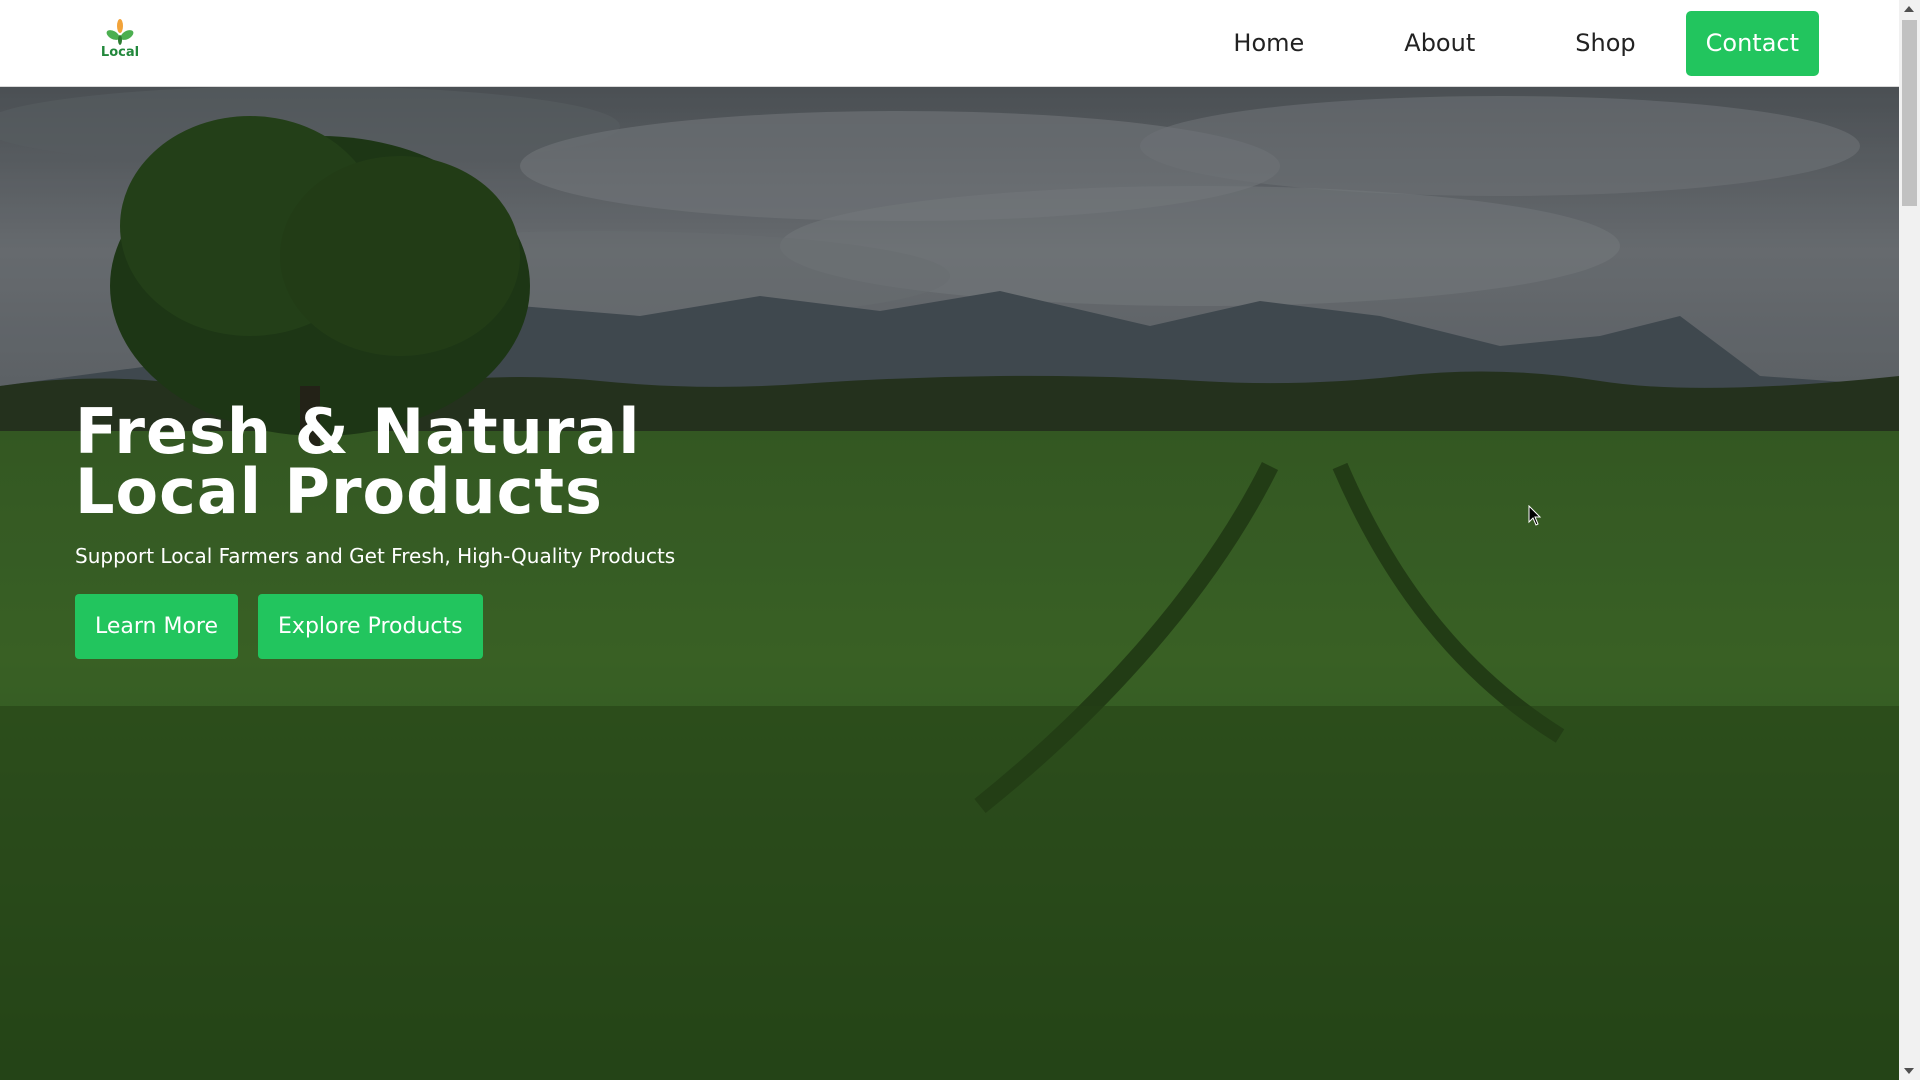  I want to click on contact-button: Contact, so click(1752, 43).